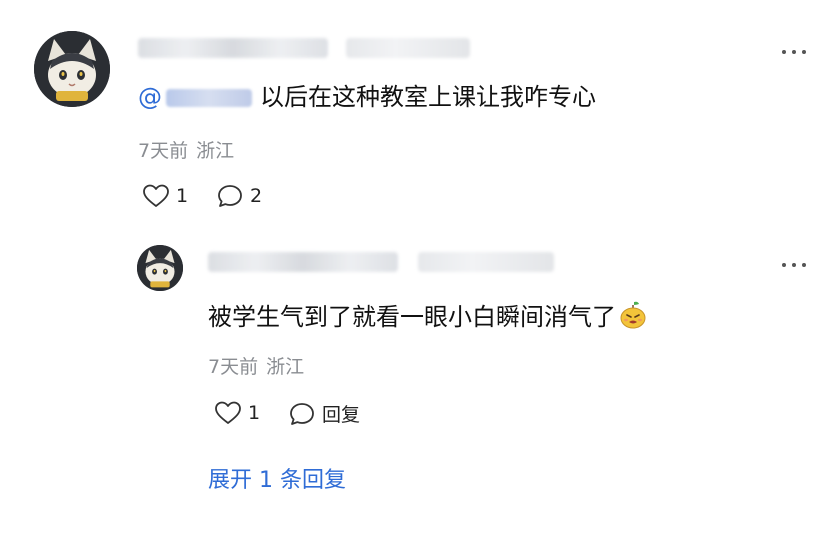 This screenshot has width=830, height=538. I want to click on reply-like-button: 1, so click(237, 413).